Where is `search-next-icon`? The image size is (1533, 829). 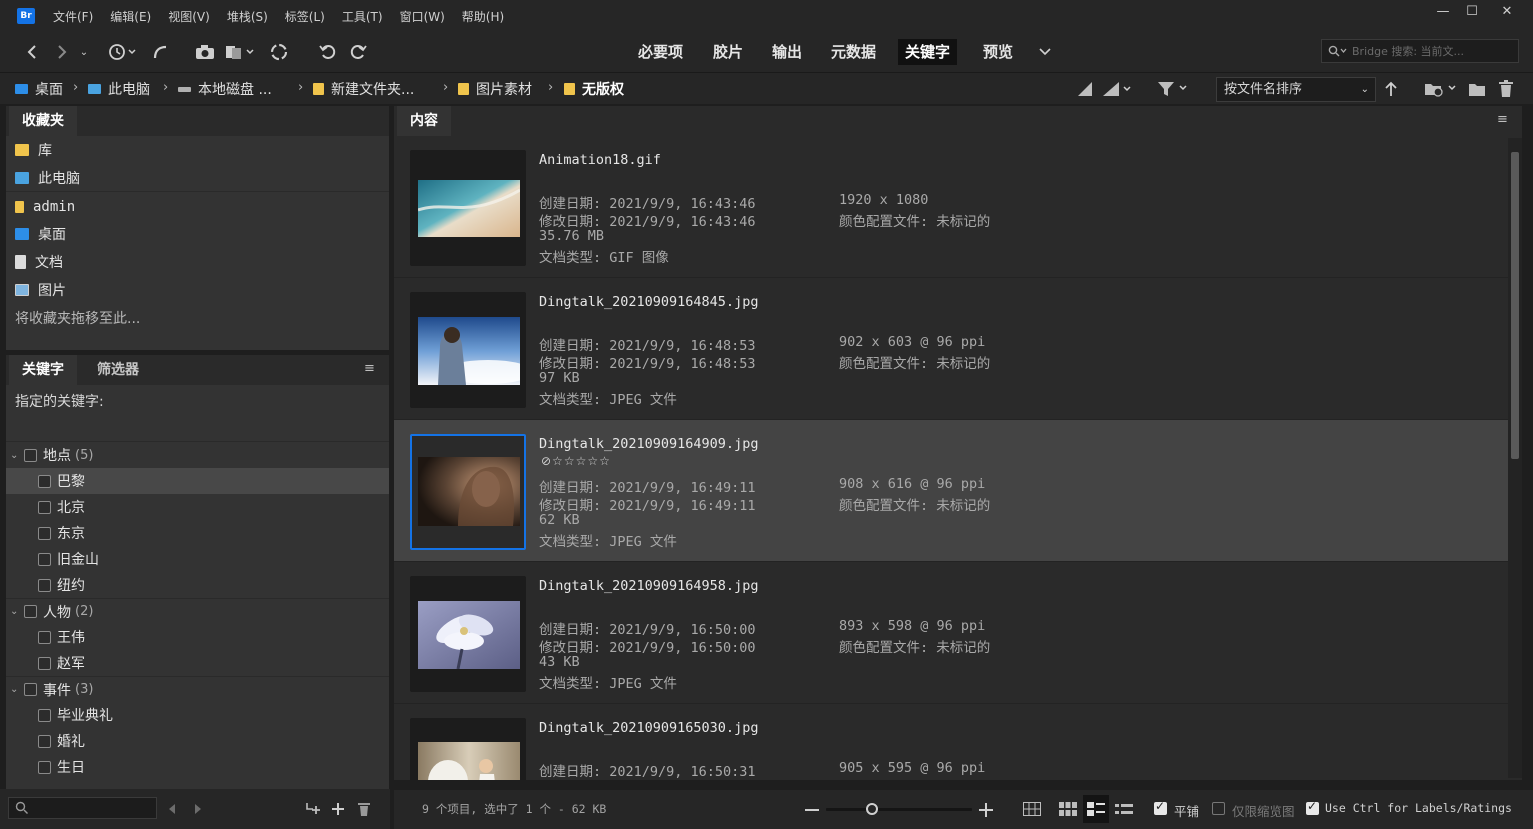
search-next-icon is located at coordinates (198, 809).